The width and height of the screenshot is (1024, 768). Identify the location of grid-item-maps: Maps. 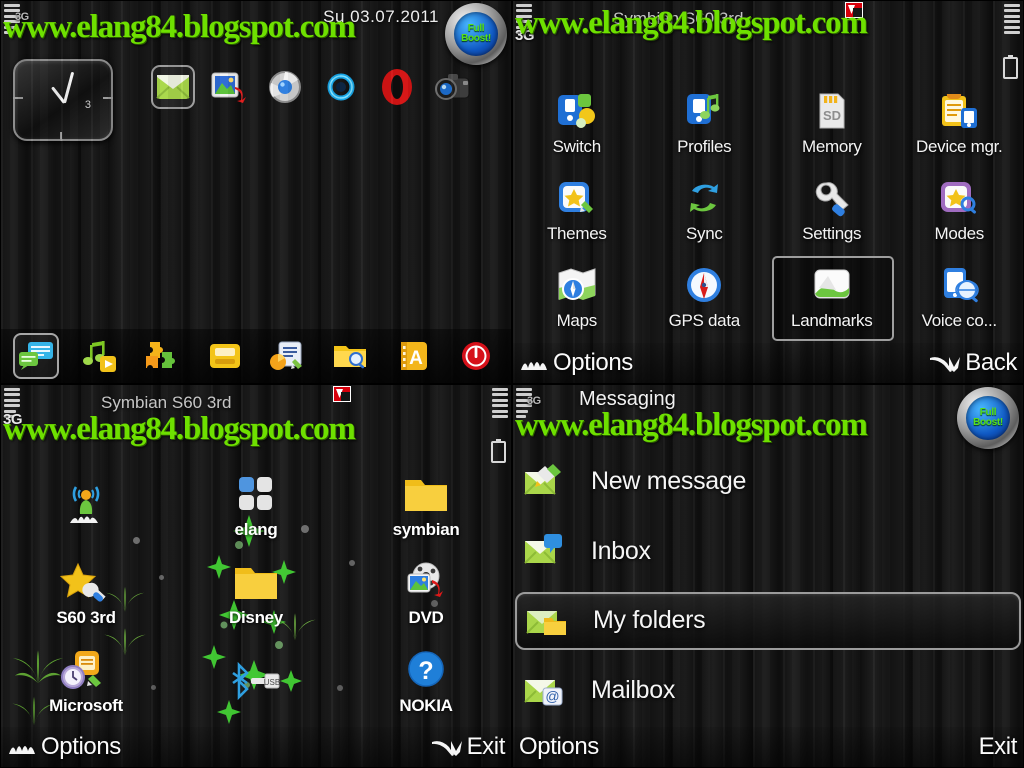
(577, 297).